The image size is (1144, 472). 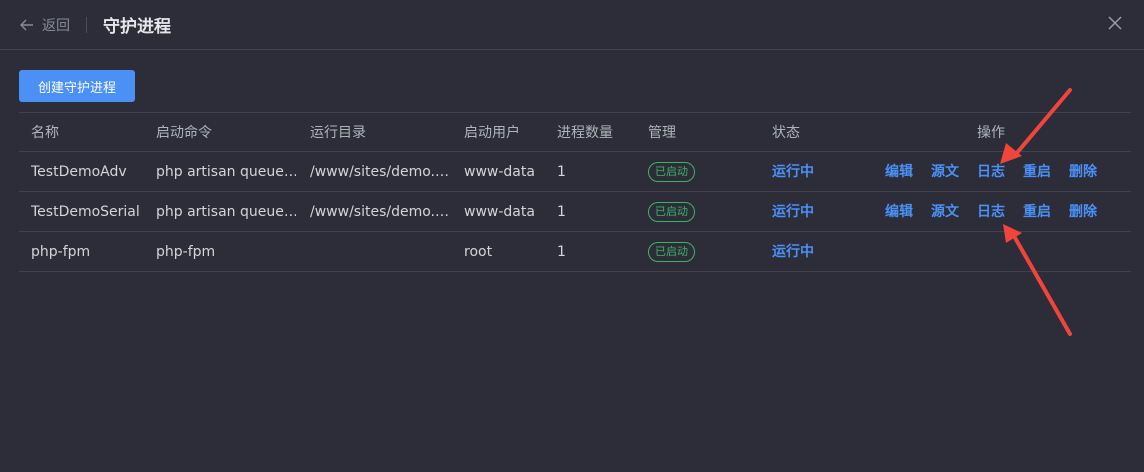 I want to click on back-label: 返回, so click(x=56, y=25).